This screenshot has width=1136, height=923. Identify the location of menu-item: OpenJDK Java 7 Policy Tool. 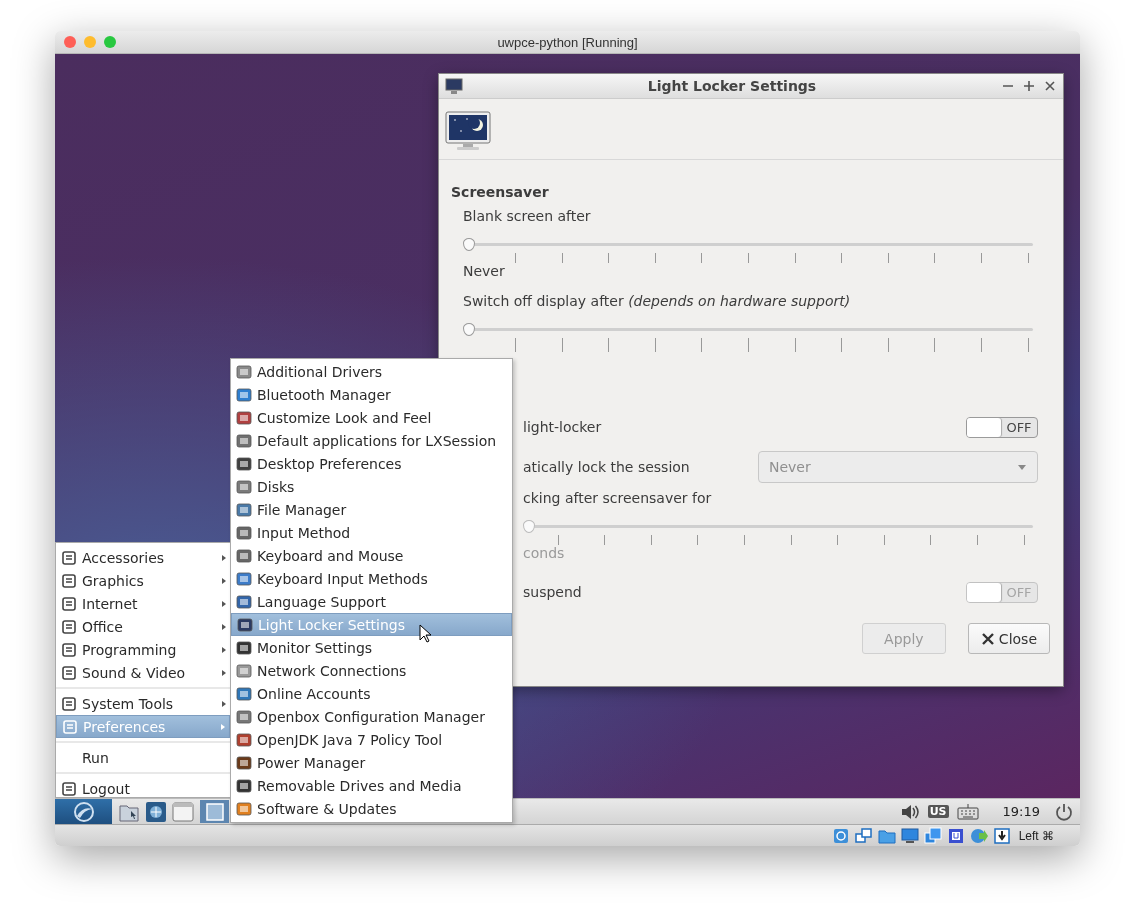
(371, 739).